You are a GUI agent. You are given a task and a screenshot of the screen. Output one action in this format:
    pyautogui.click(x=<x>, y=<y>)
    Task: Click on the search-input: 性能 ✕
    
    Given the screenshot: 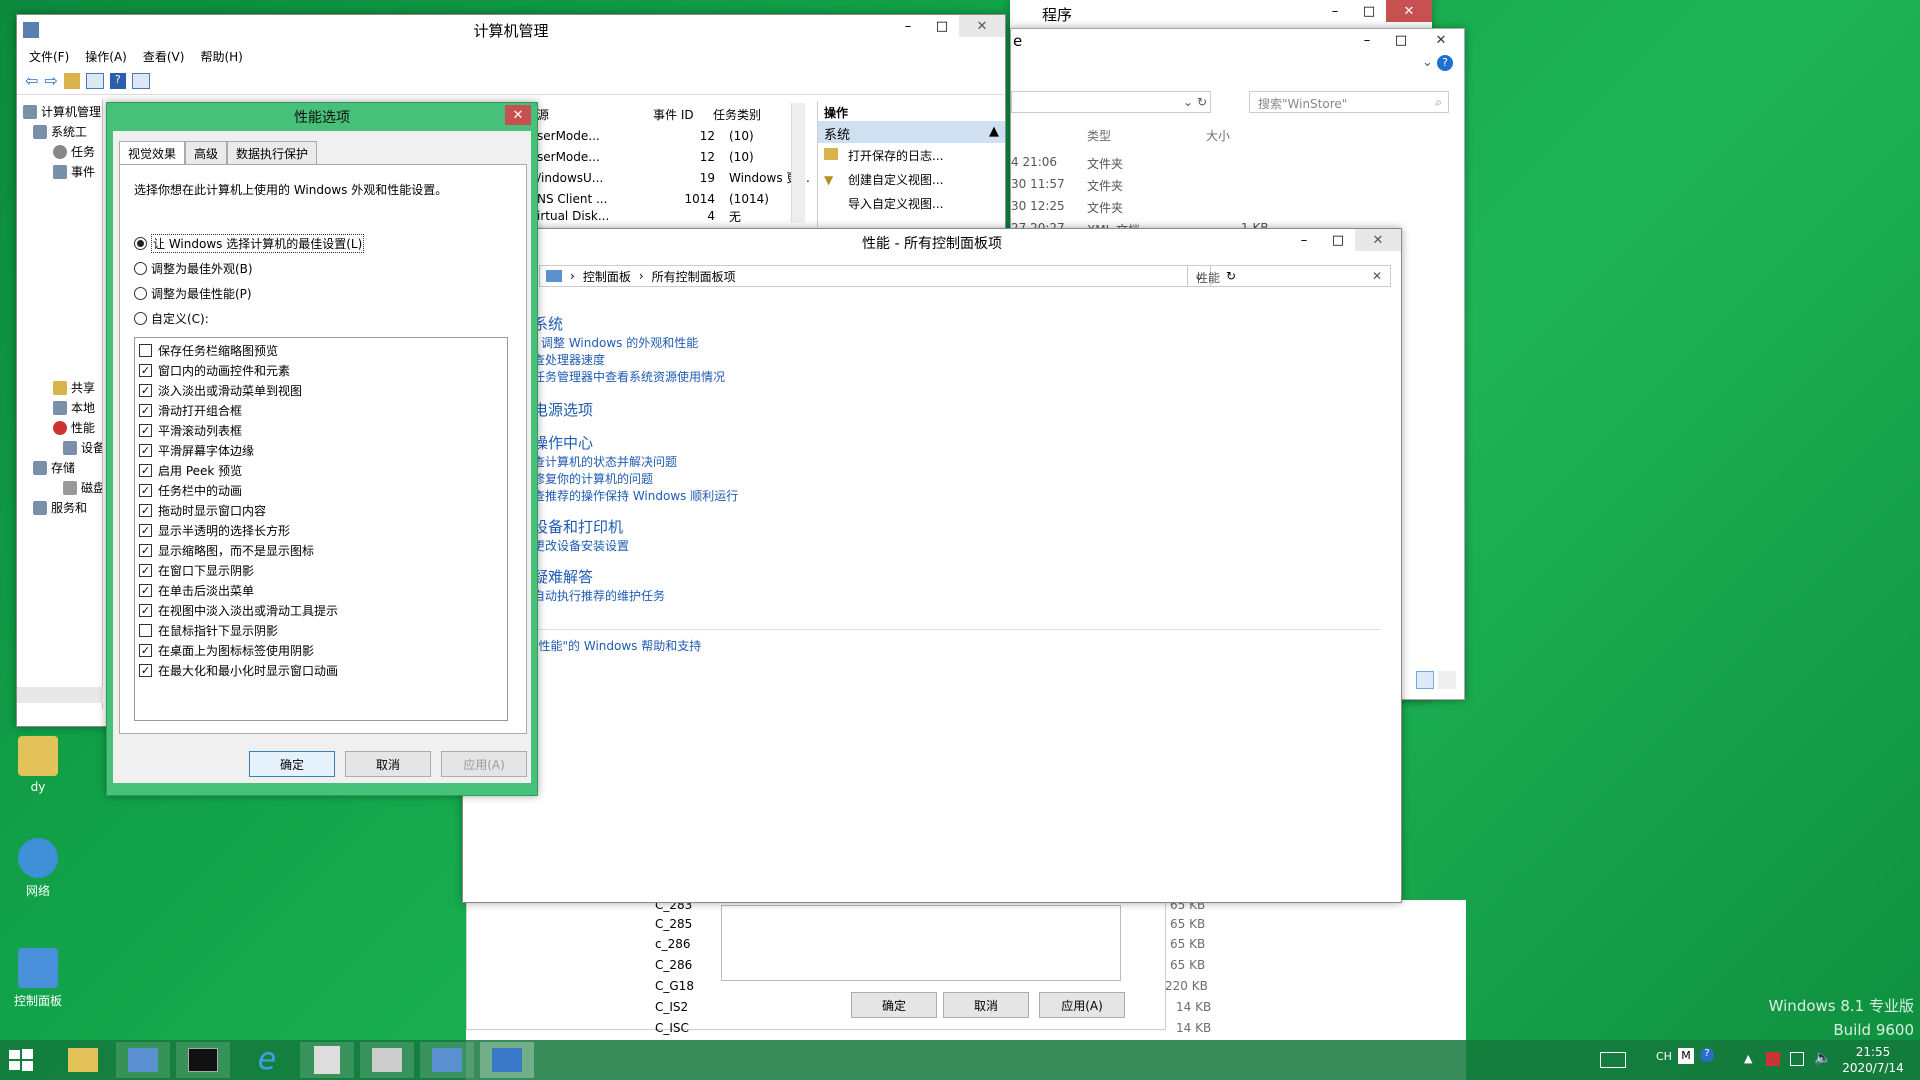 What is the action you would take?
    pyautogui.click(x=1289, y=276)
    